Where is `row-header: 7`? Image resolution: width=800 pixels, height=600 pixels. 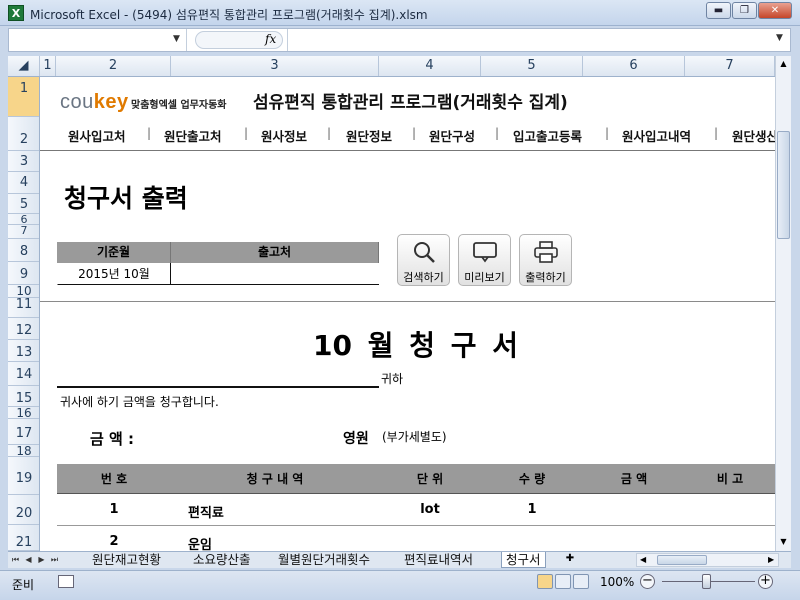
row-header: 7 is located at coordinates (23, 232).